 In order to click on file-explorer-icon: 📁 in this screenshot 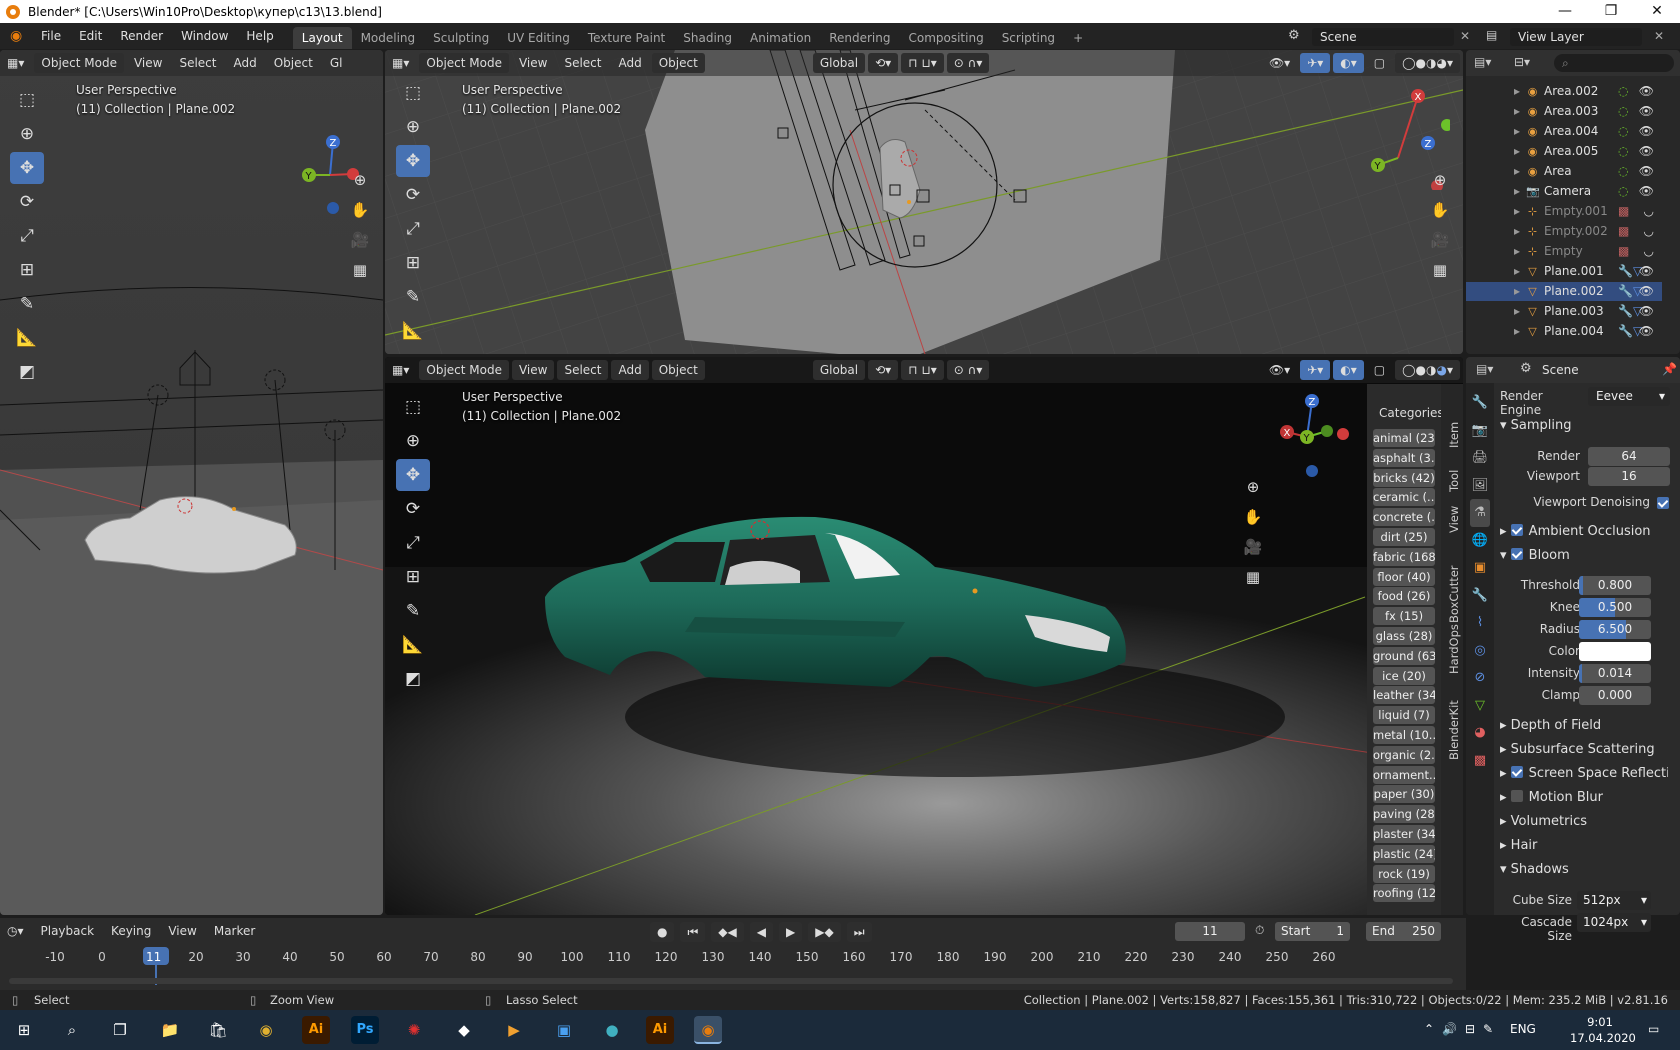, I will do `click(170, 1030)`.